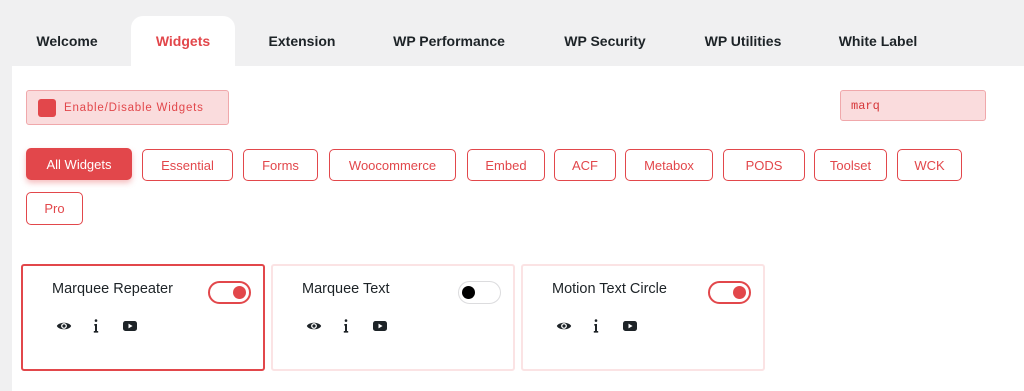 This screenshot has height=391, width=1024. What do you see at coordinates (605, 41) in the screenshot?
I see `tab-wp-security: WP Security` at bounding box center [605, 41].